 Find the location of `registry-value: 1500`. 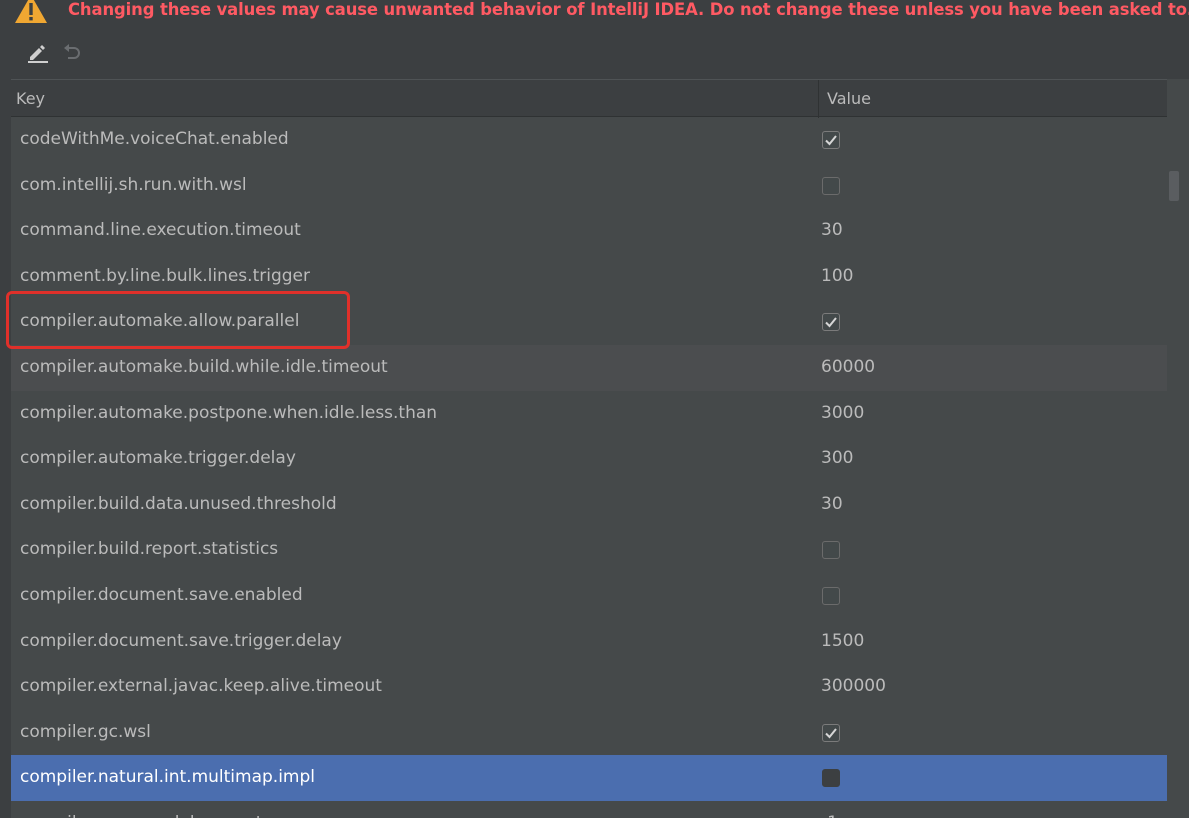

registry-value: 1500 is located at coordinates (842, 642).